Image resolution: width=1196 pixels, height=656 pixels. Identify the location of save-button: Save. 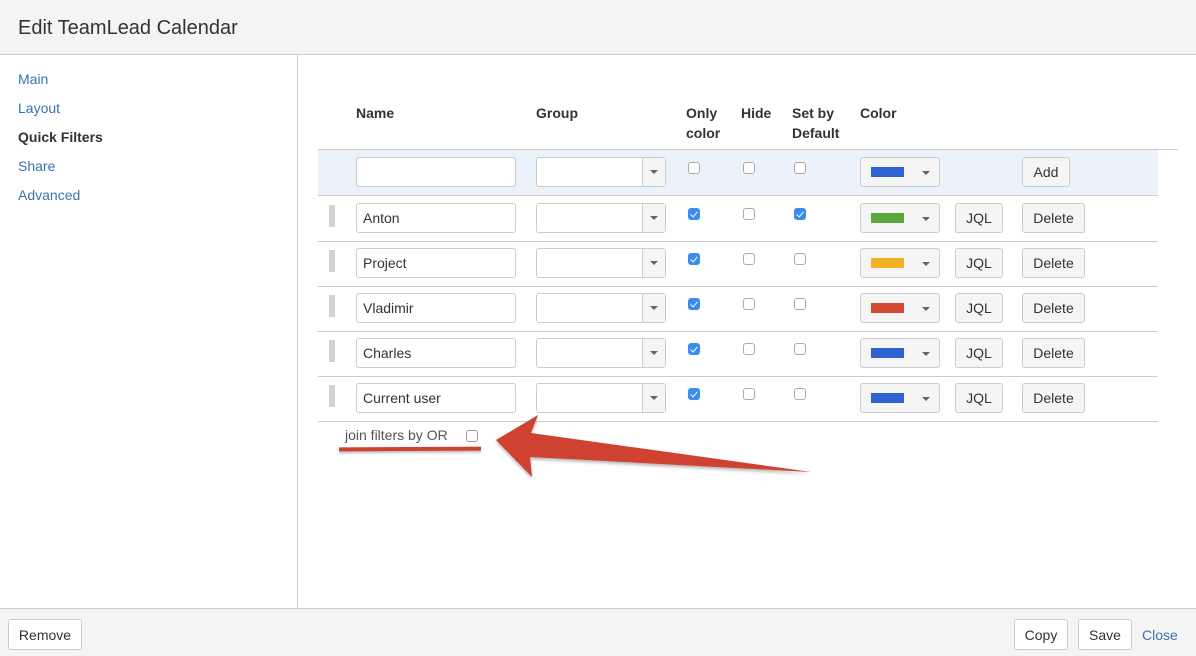
(1105, 634).